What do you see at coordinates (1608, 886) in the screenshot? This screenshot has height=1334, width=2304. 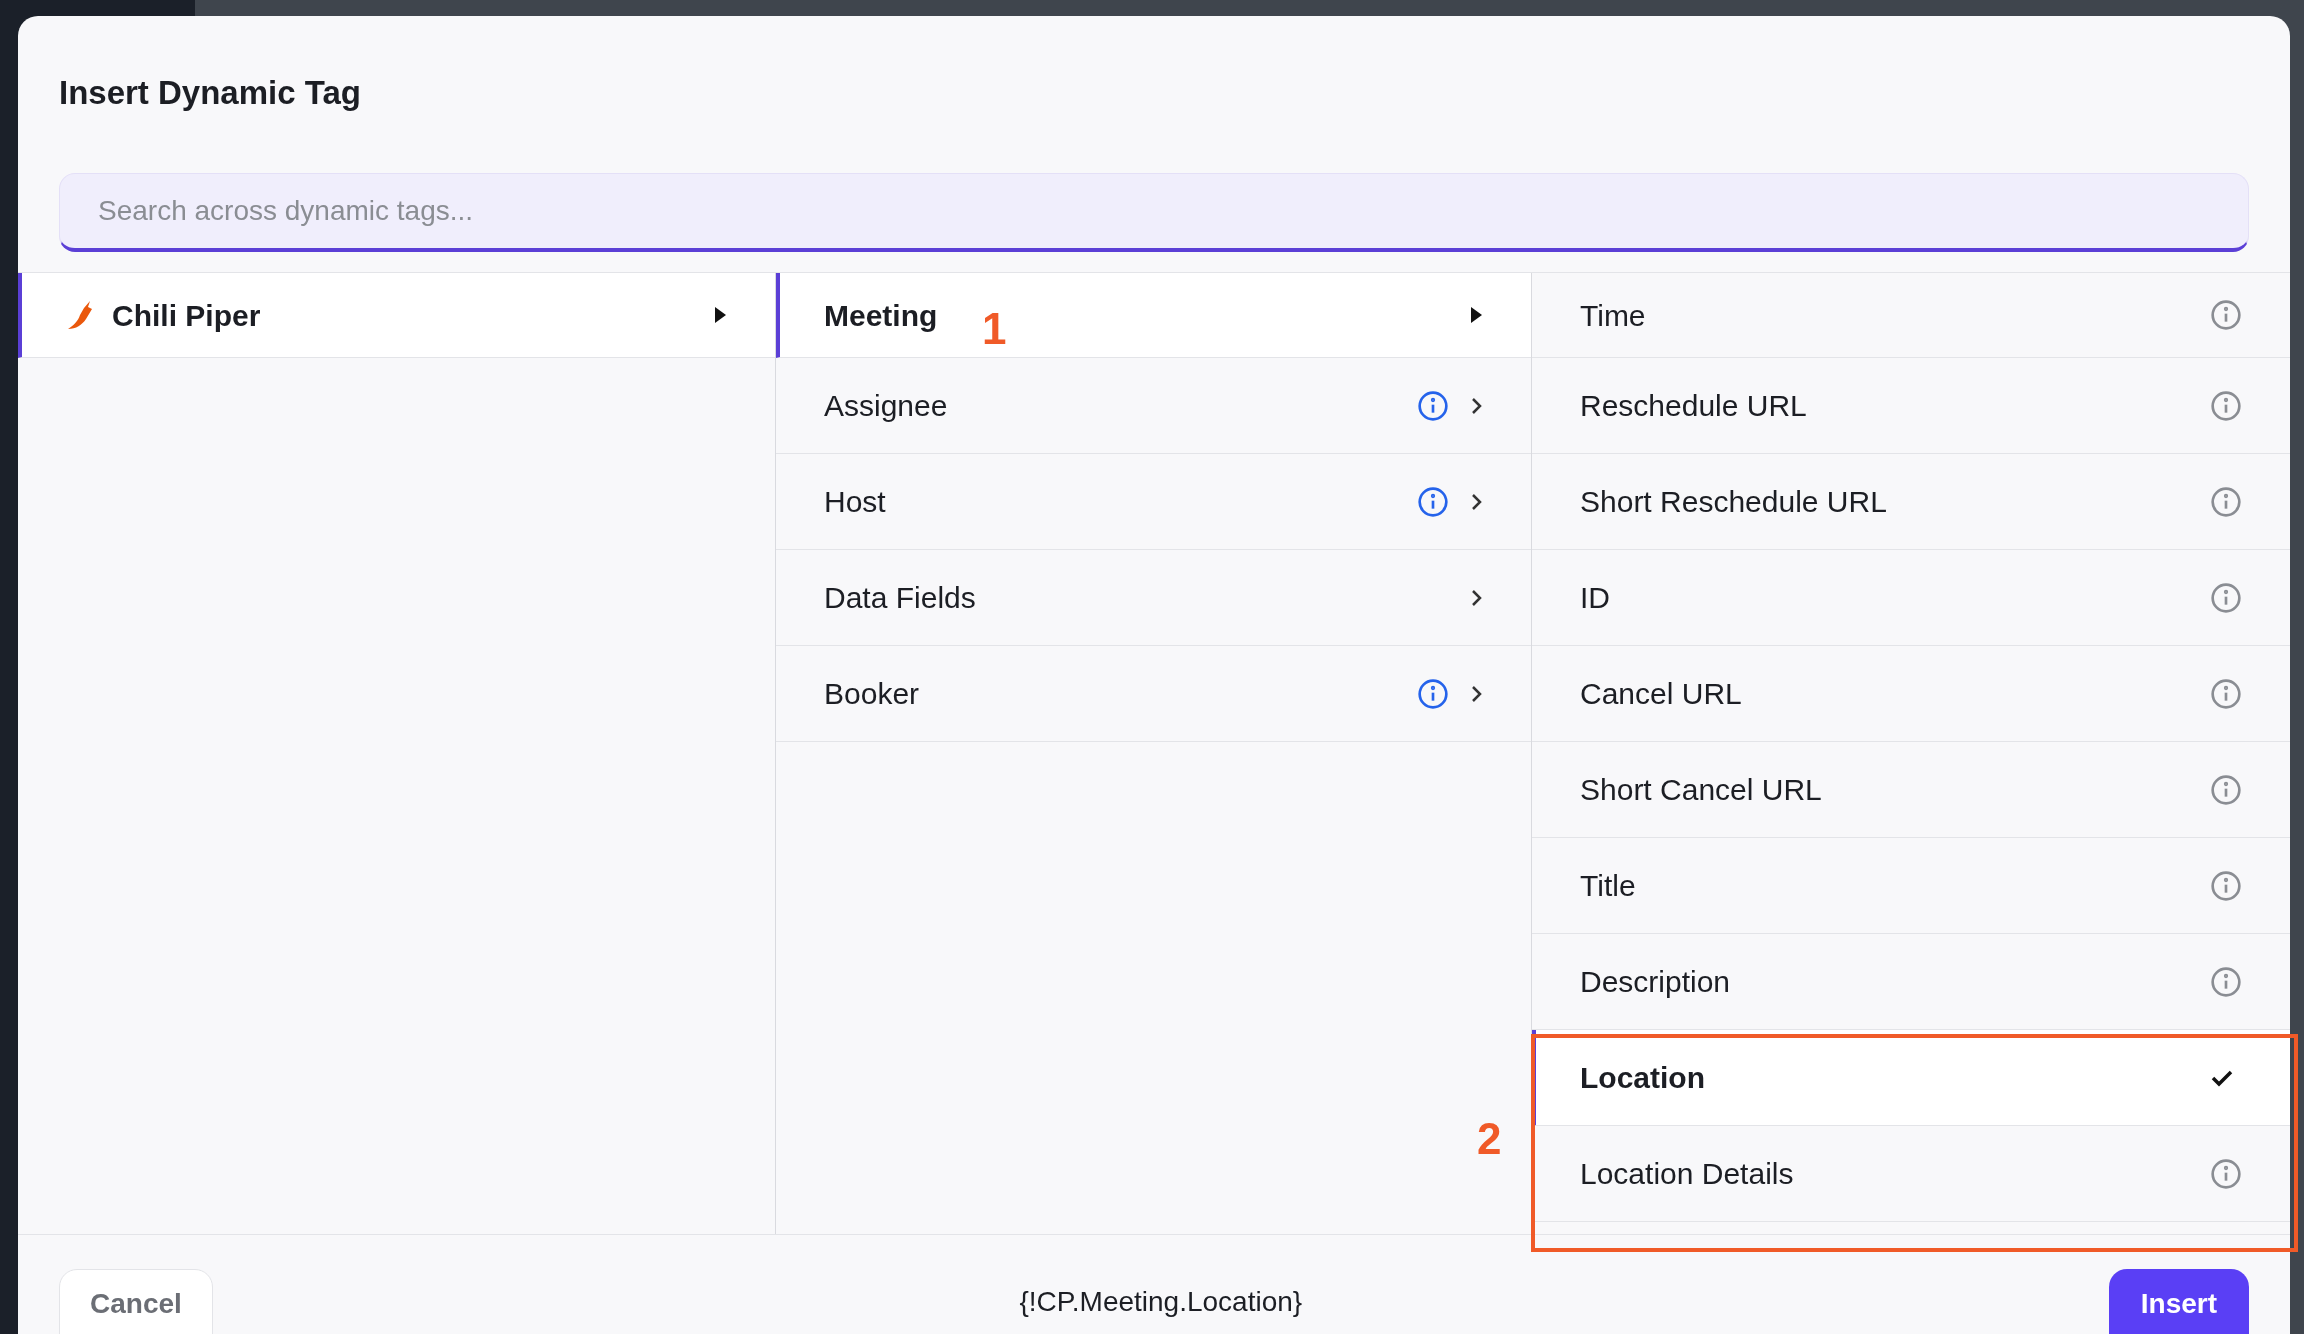 I see `tag-label: Title` at bounding box center [1608, 886].